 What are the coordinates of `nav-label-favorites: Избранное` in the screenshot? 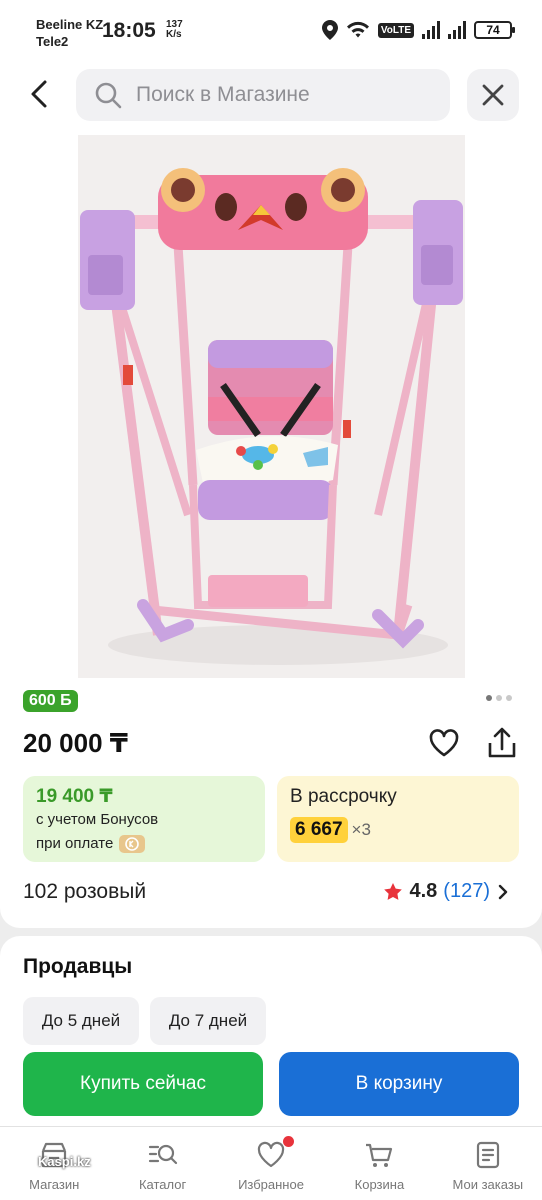 It's located at (271, 1184).